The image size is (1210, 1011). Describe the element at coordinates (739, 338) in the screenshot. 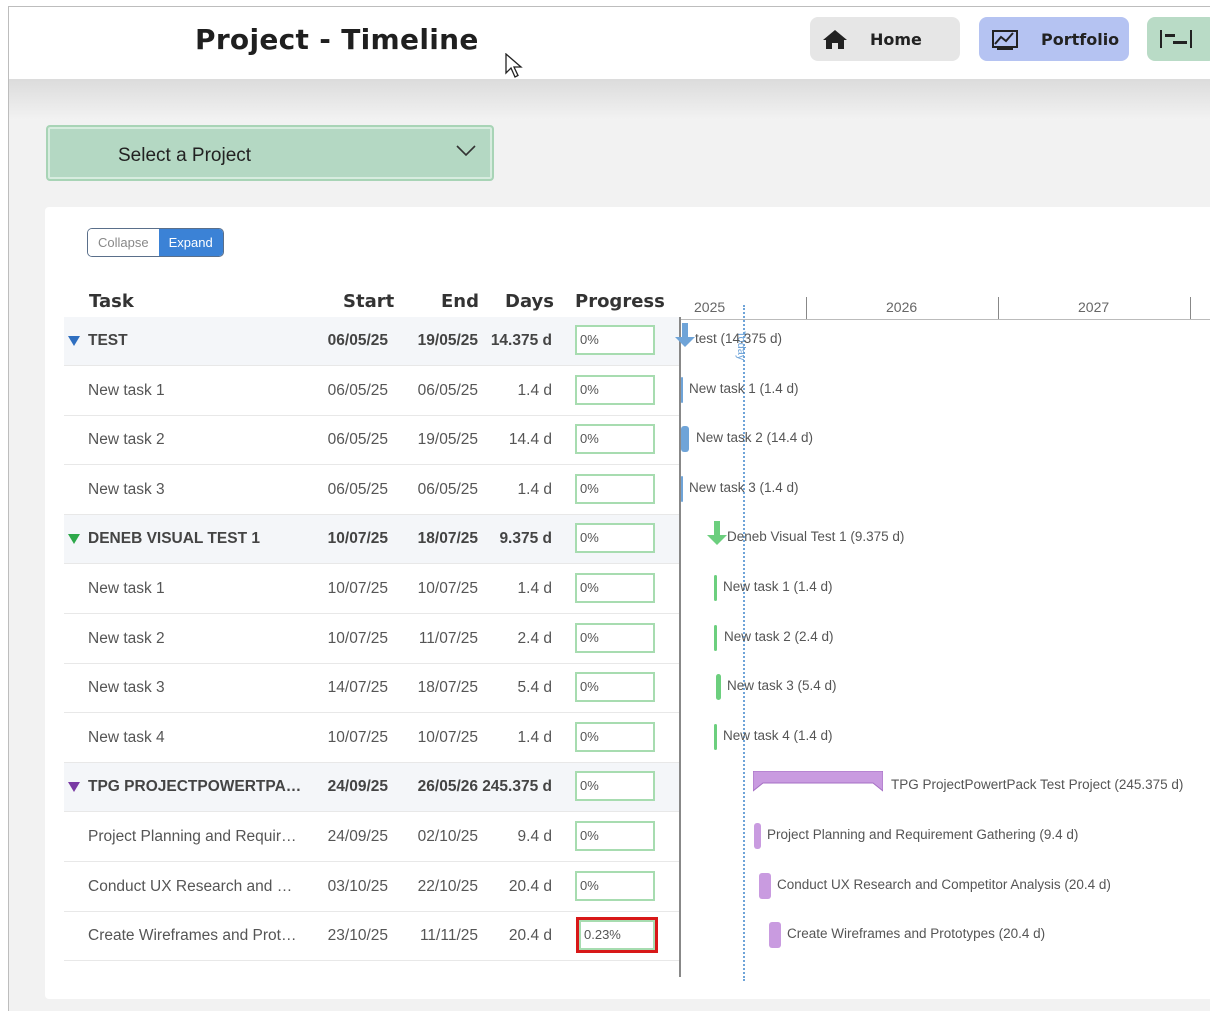

I see `gantt-bar-label: test (14.375 d)` at that location.